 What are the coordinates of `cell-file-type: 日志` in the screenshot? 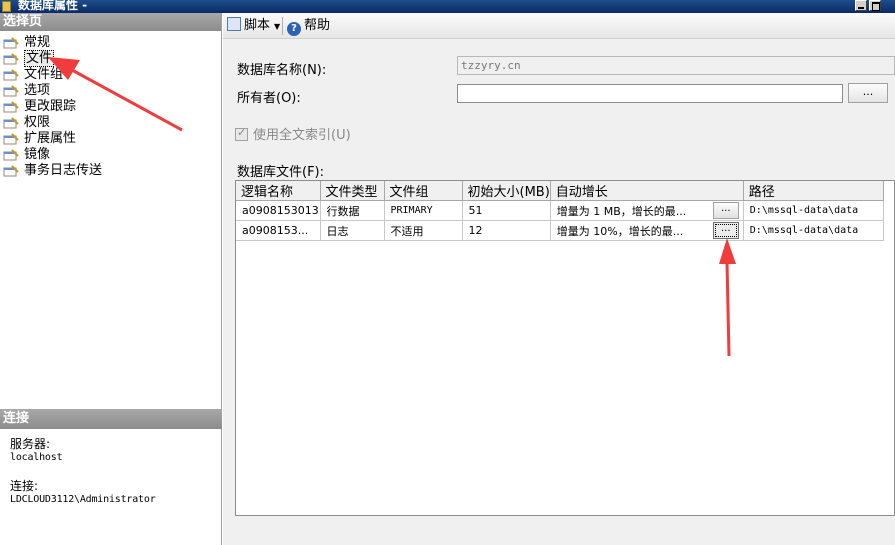 It's located at (352, 230).